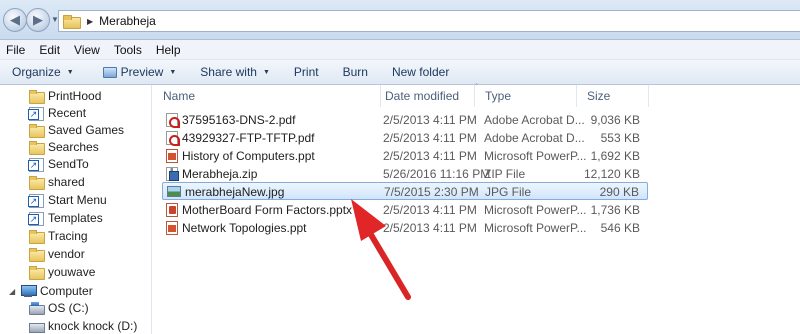 The image size is (800, 334). I want to click on nav-item-computer: Computer, so click(56, 291).